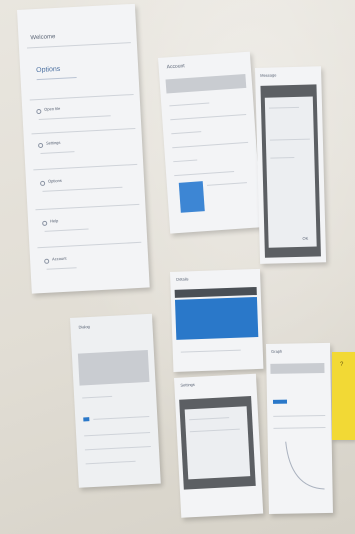 This screenshot has height=534, width=355. What do you see at coordinates (182, 279) in the screenshot?
I see `sheet-title: Details` at bounding box center [182, 279].